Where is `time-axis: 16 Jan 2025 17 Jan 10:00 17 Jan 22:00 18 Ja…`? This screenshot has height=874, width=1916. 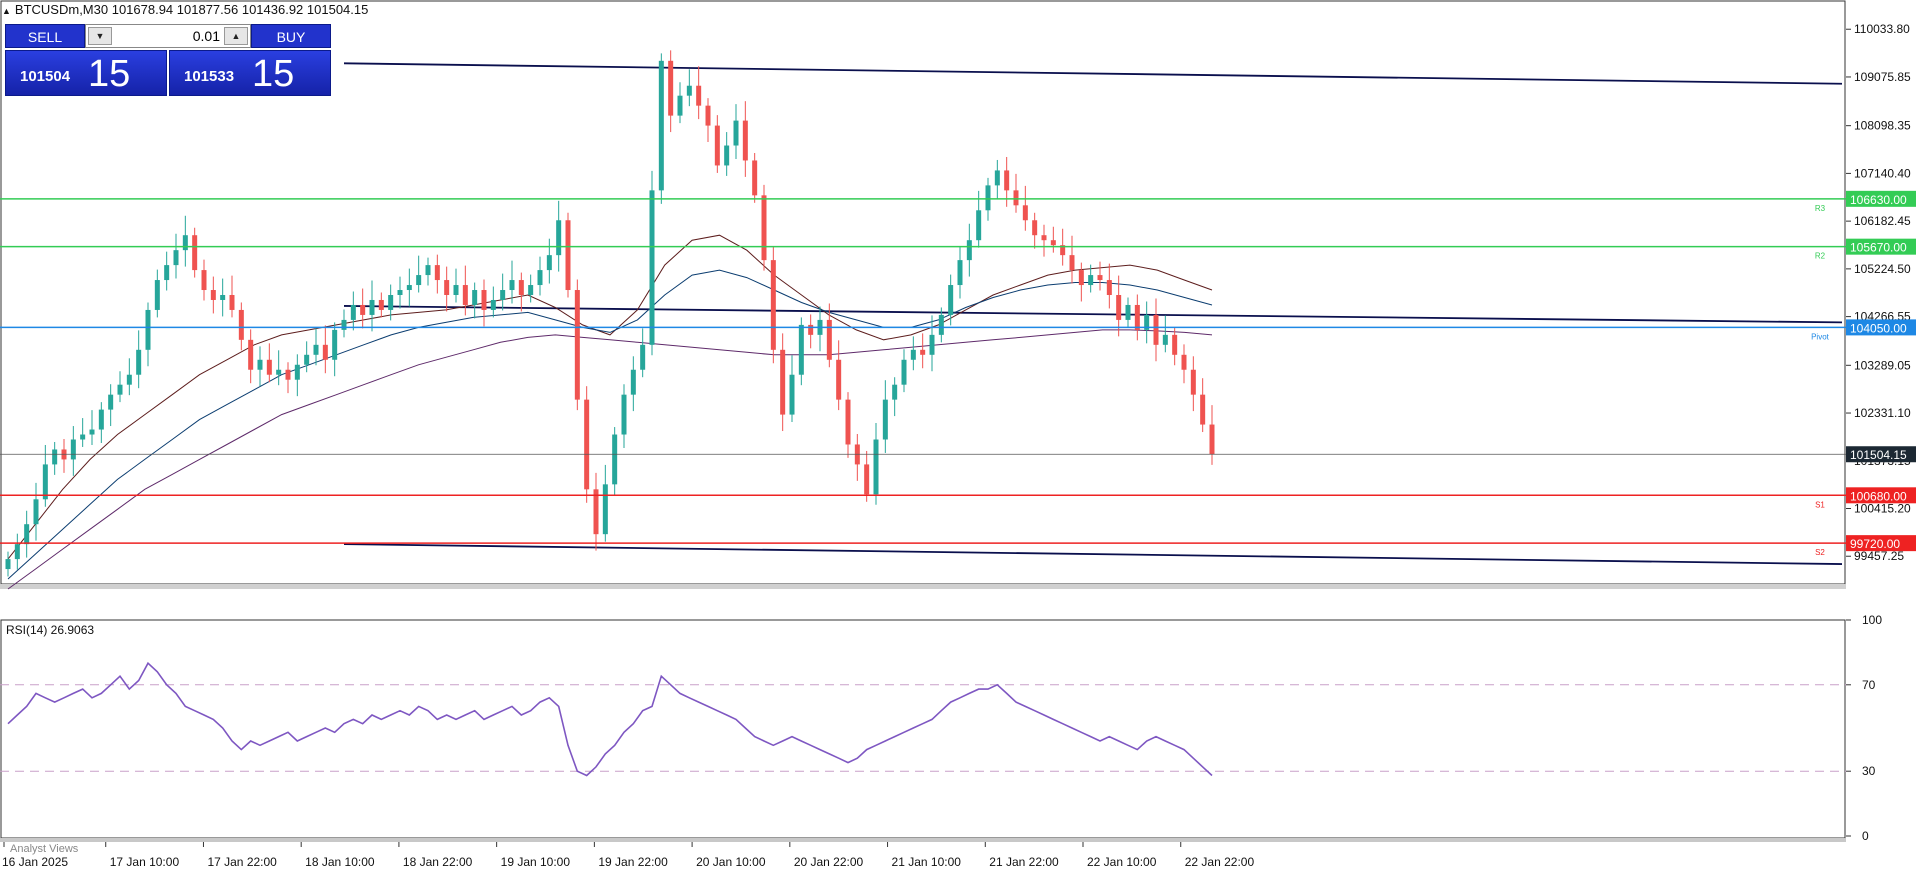
time-axis: 16 Jan 2025 17 Jan 10:00 17 Jan 22:00 18 Ja… is located at coordinates (628, 855).